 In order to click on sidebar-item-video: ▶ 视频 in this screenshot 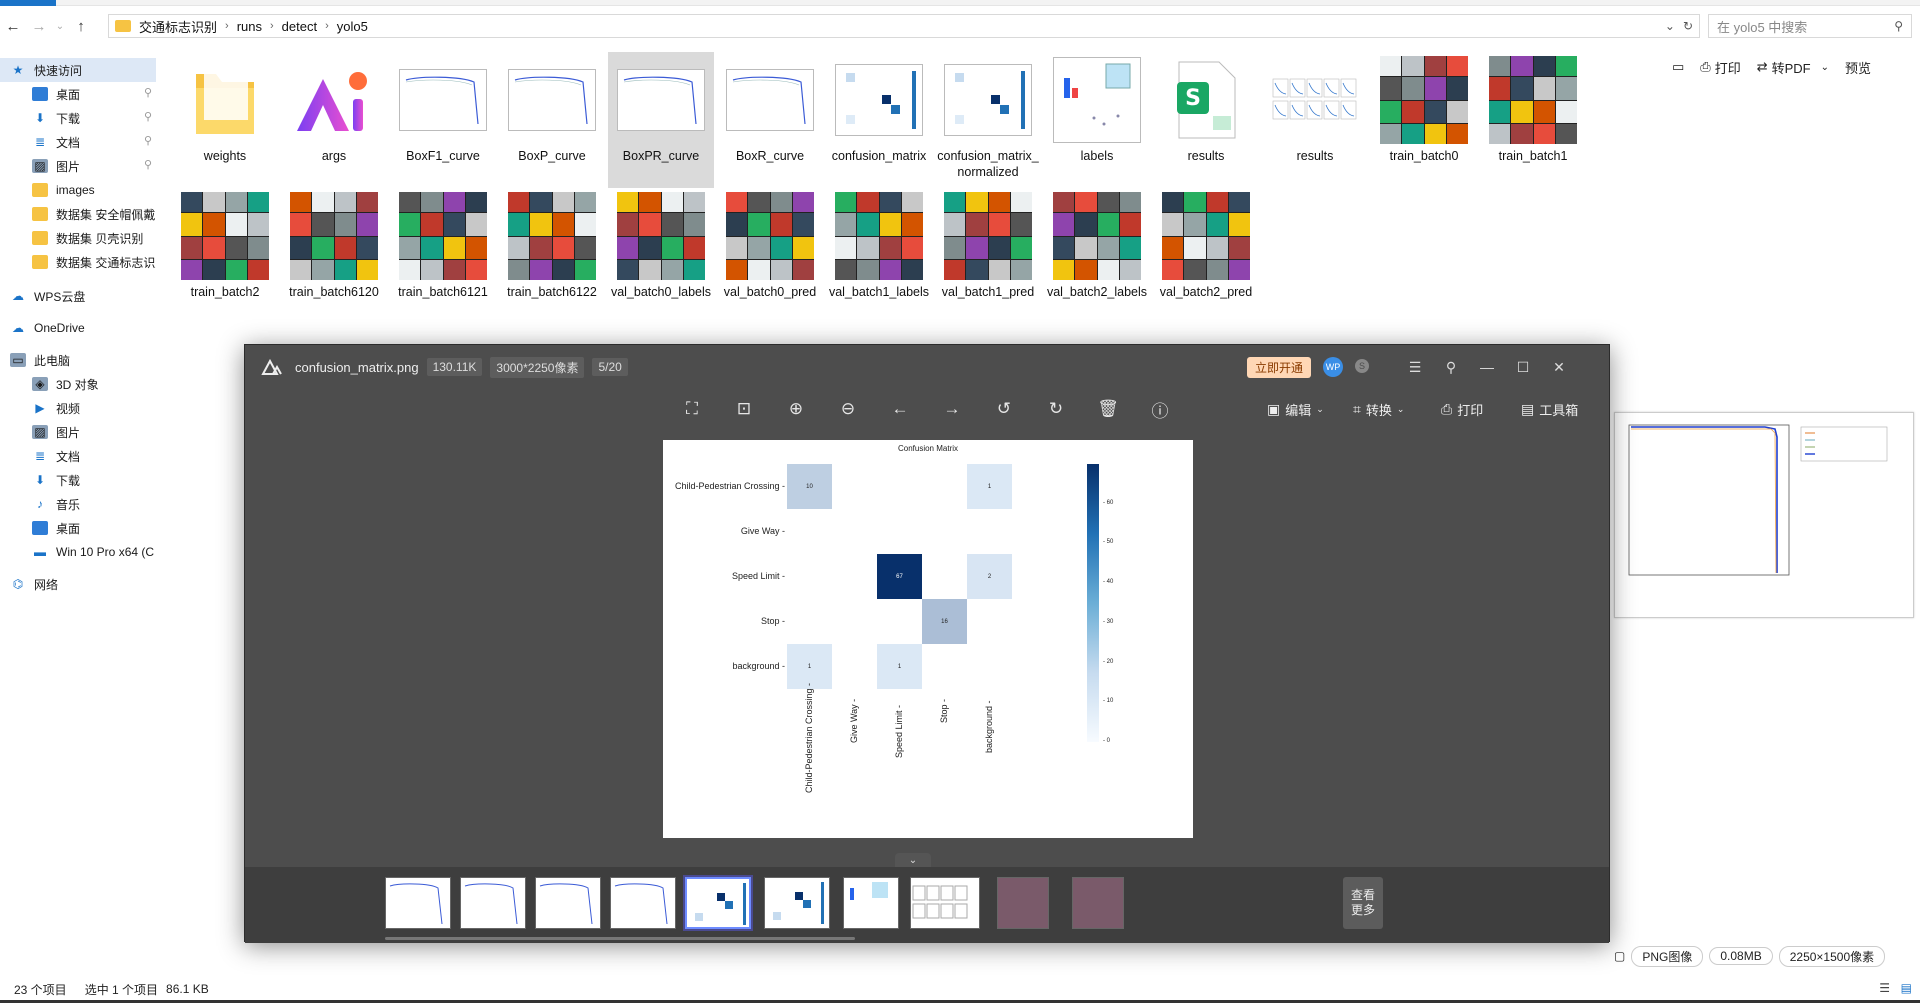, I will do `click(78, 408)`.